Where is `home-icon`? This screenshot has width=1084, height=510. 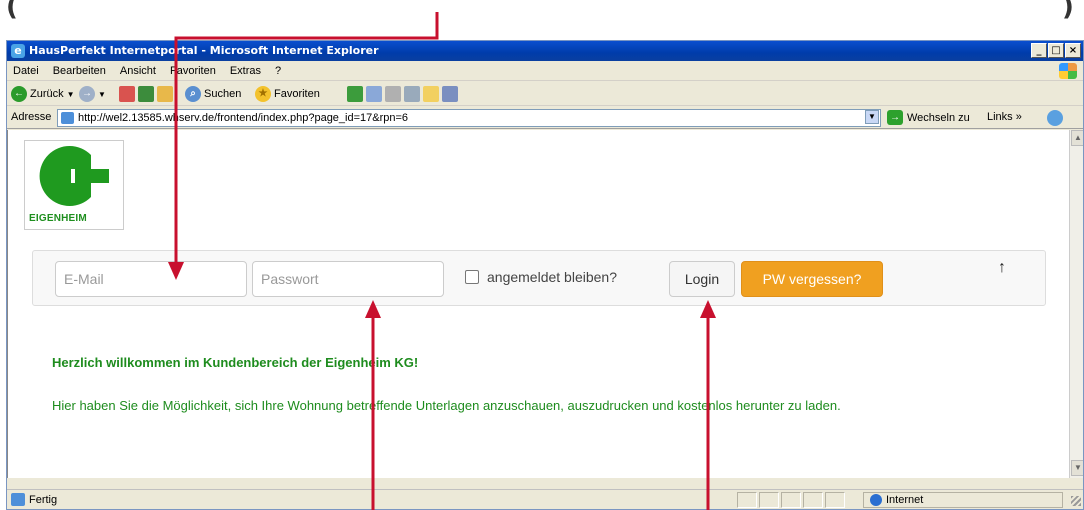
home-icon is located at coordinates (165, 94).